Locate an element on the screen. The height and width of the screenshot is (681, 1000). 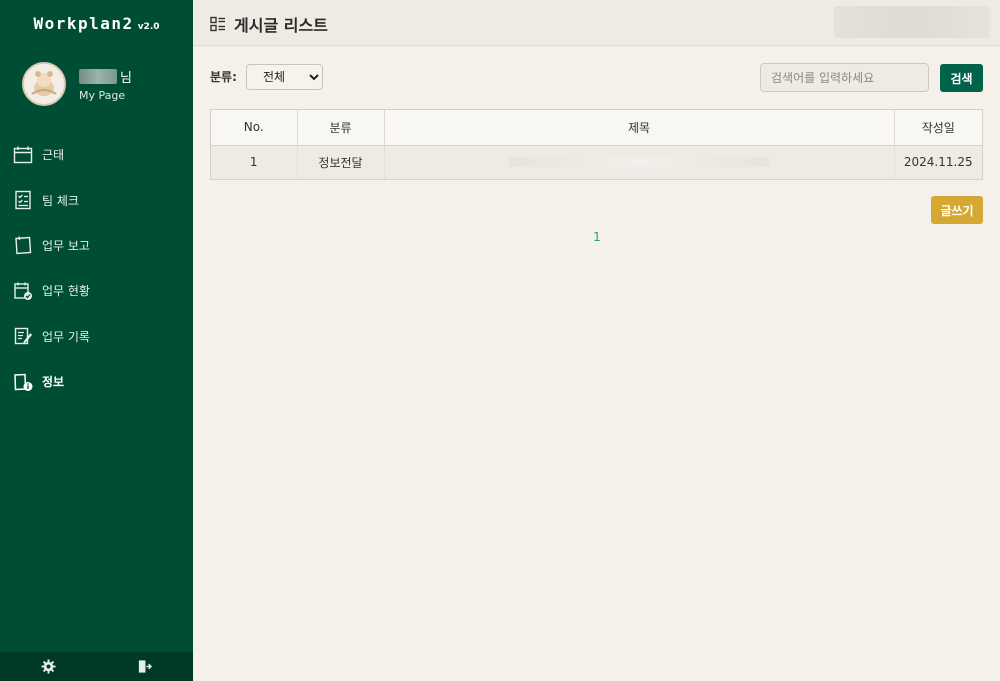
sidebar-item-work-status: 업무 현황 is located at coordinates (96, 290).